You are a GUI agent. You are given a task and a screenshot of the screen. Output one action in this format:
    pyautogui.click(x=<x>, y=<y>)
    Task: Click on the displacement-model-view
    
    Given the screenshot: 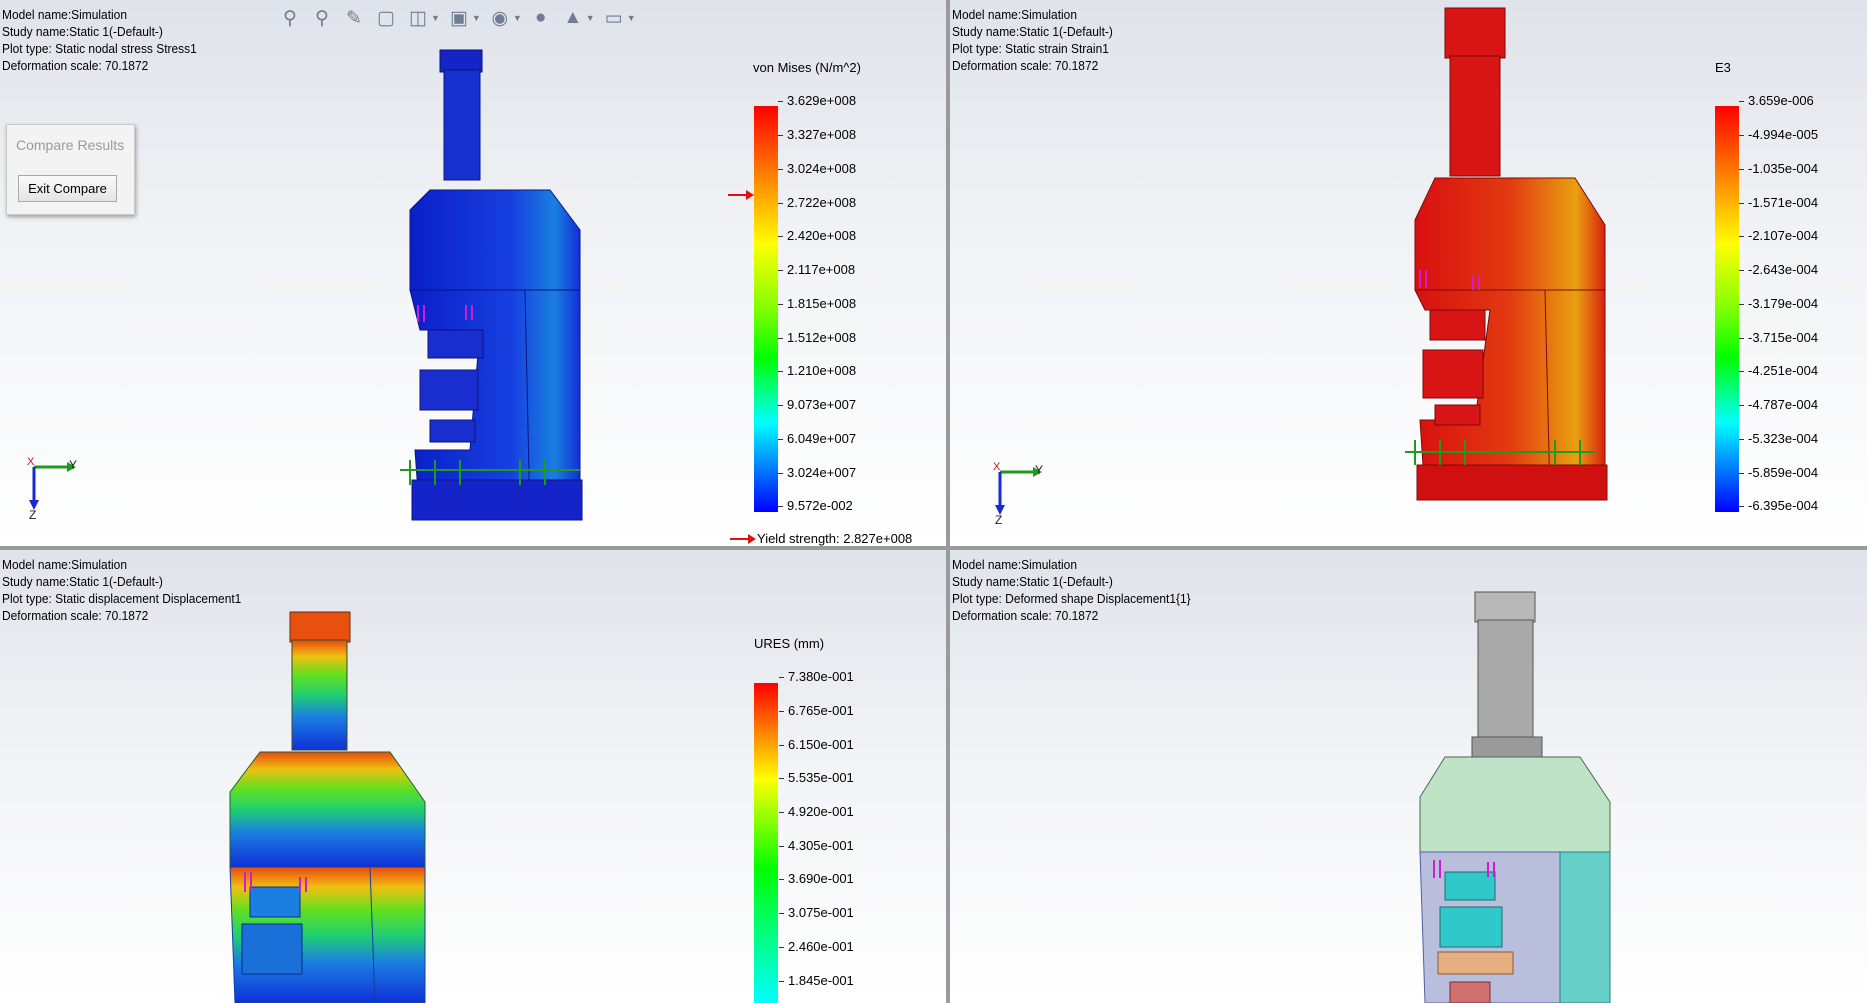 What is the action you would take?
    pyautogui.click(x=325, y=802)
    